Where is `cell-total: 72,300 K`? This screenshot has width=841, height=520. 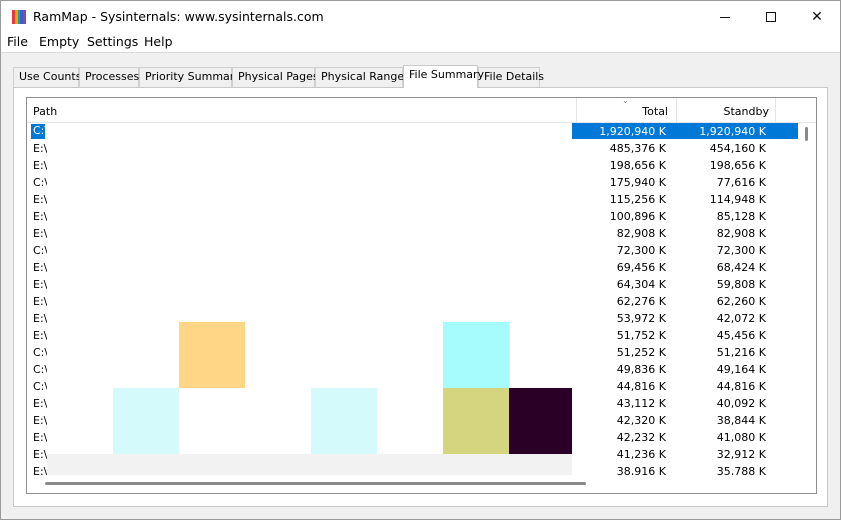
cell-total: 72,300 K is located at coordinates (641, 250).